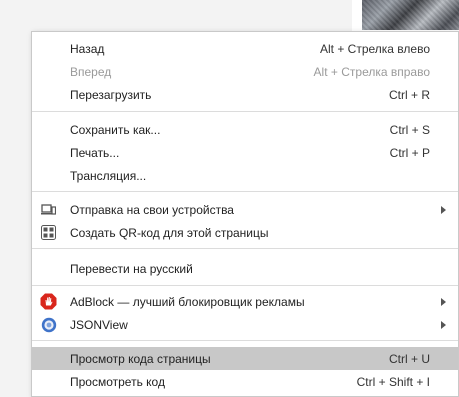 This screenshot has width=459, height=397. I want to click on menu-item-label: Просмотреть код, so click(117, 381).